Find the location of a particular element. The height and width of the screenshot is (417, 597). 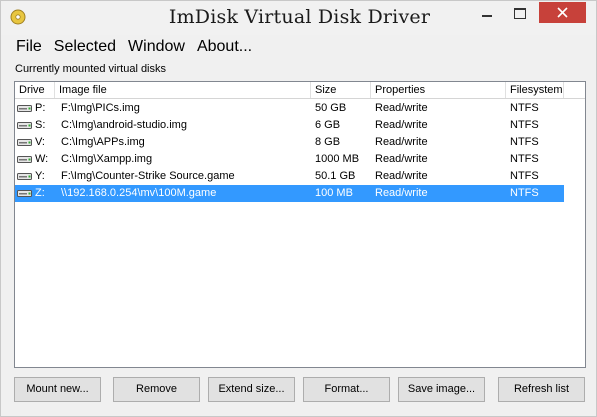

column-header-size: Size is located at coordinates (341, 90).